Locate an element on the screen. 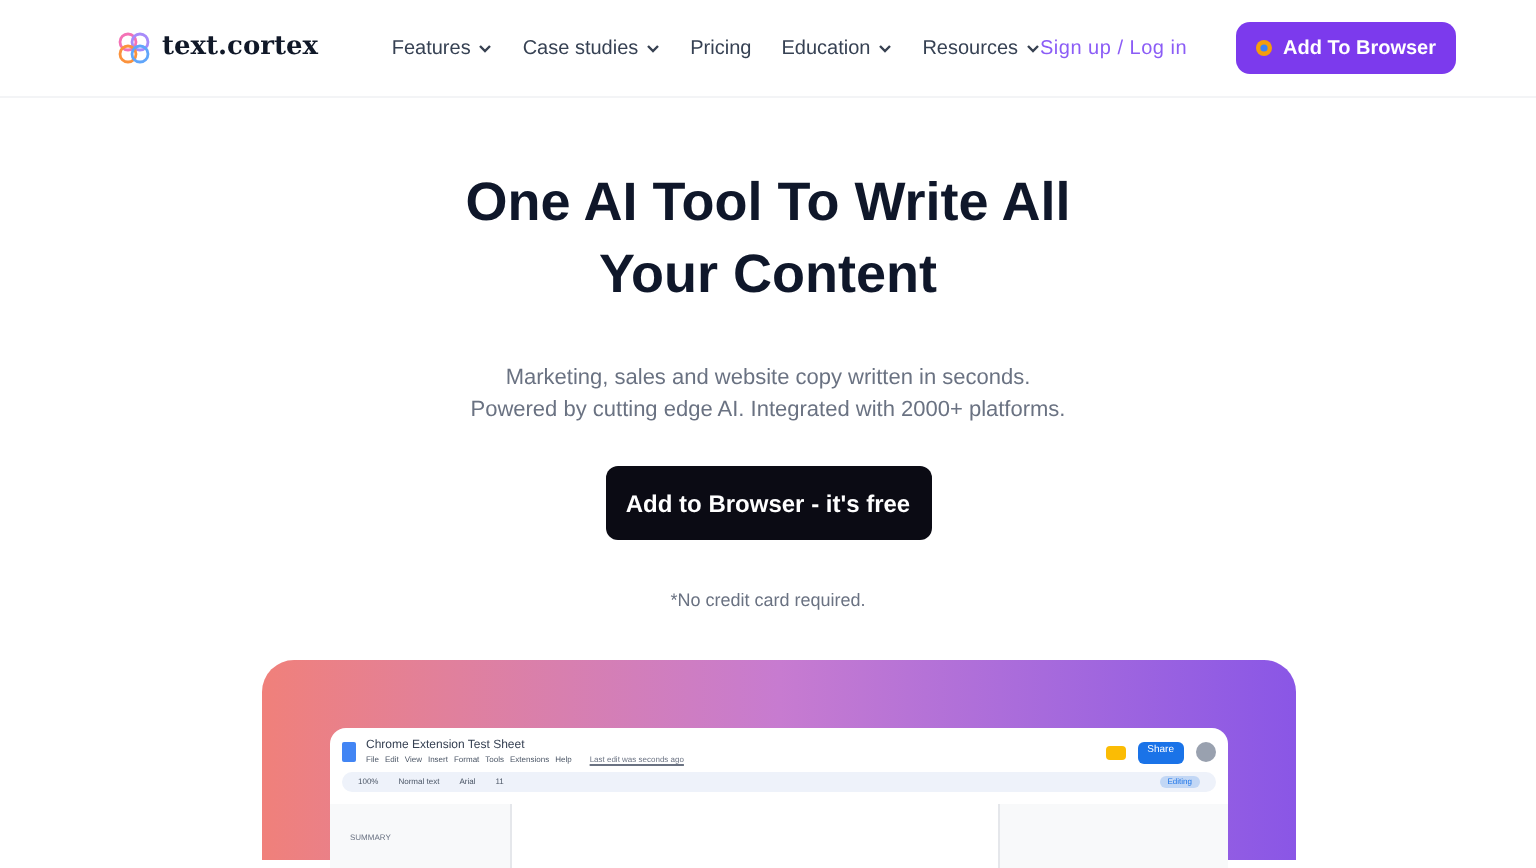 This screenshot has height=868, width=1536. sign-up-login-link: Sign up / Log in is located at coordinates (1114, 48).